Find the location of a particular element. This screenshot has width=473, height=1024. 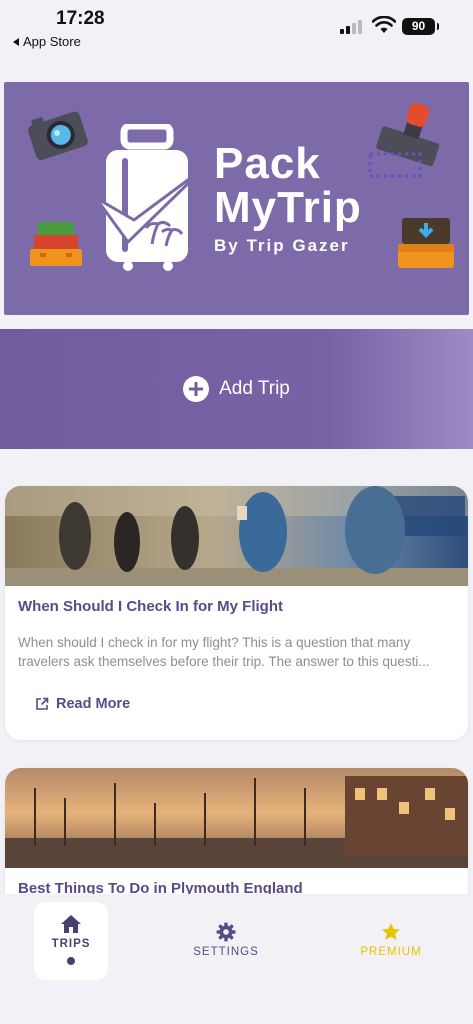

tab-trips-label: TRIPS is located at coordinates (71, 944).